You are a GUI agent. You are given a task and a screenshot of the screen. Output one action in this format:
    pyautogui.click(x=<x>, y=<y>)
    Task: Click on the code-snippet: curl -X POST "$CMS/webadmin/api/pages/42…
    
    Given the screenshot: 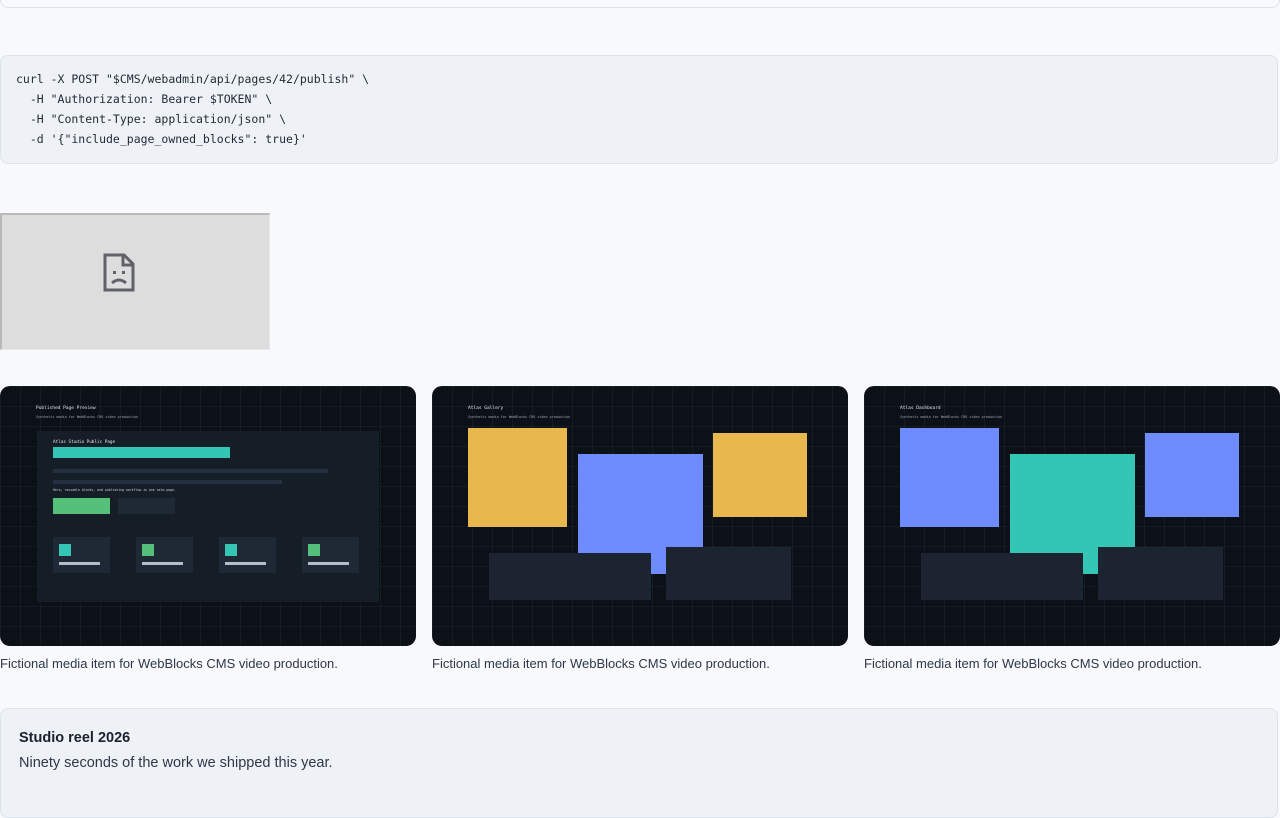 What is the action you would take?
    pyautogui.click(x=639, y=109)
    